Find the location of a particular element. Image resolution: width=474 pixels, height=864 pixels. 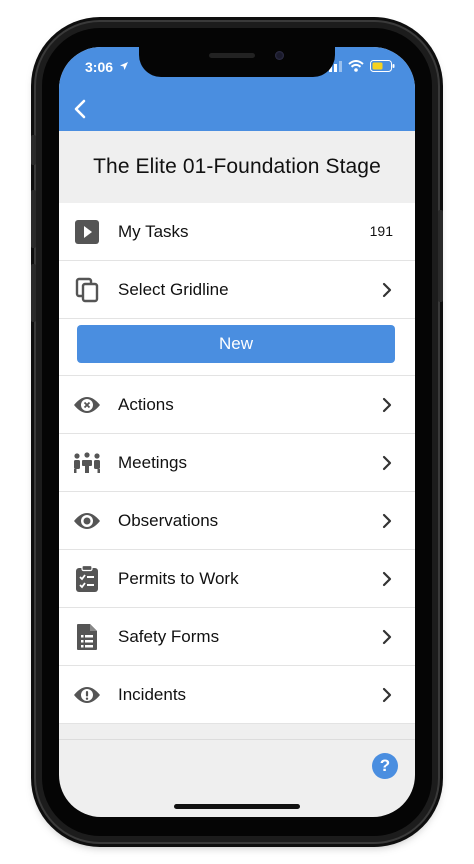

menu-item-incidents: Incidents is located at coordinates (237, 695).